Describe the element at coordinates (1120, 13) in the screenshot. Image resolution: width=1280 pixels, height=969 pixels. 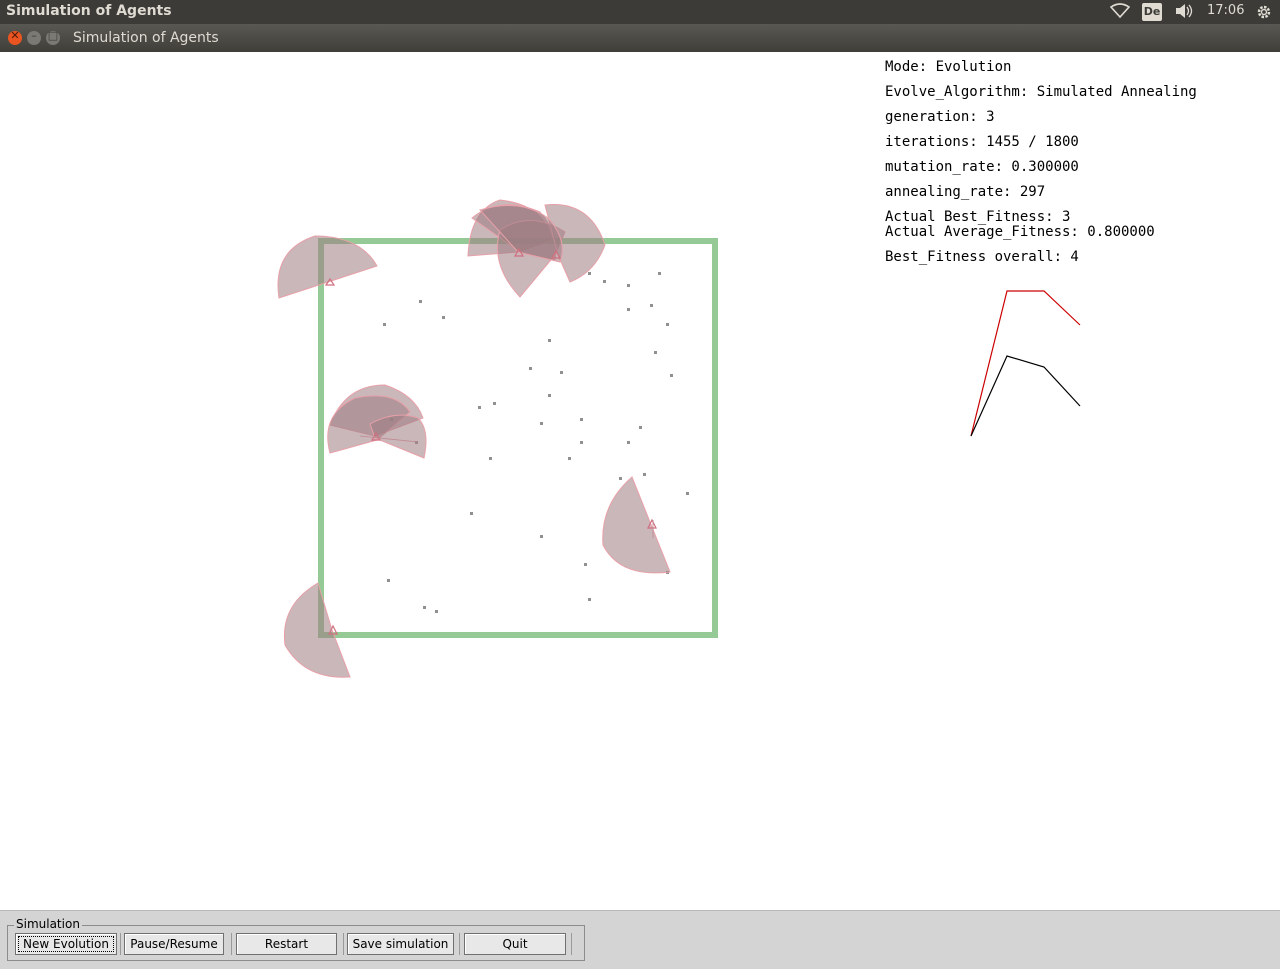
I see `wifi-icon` at that location.